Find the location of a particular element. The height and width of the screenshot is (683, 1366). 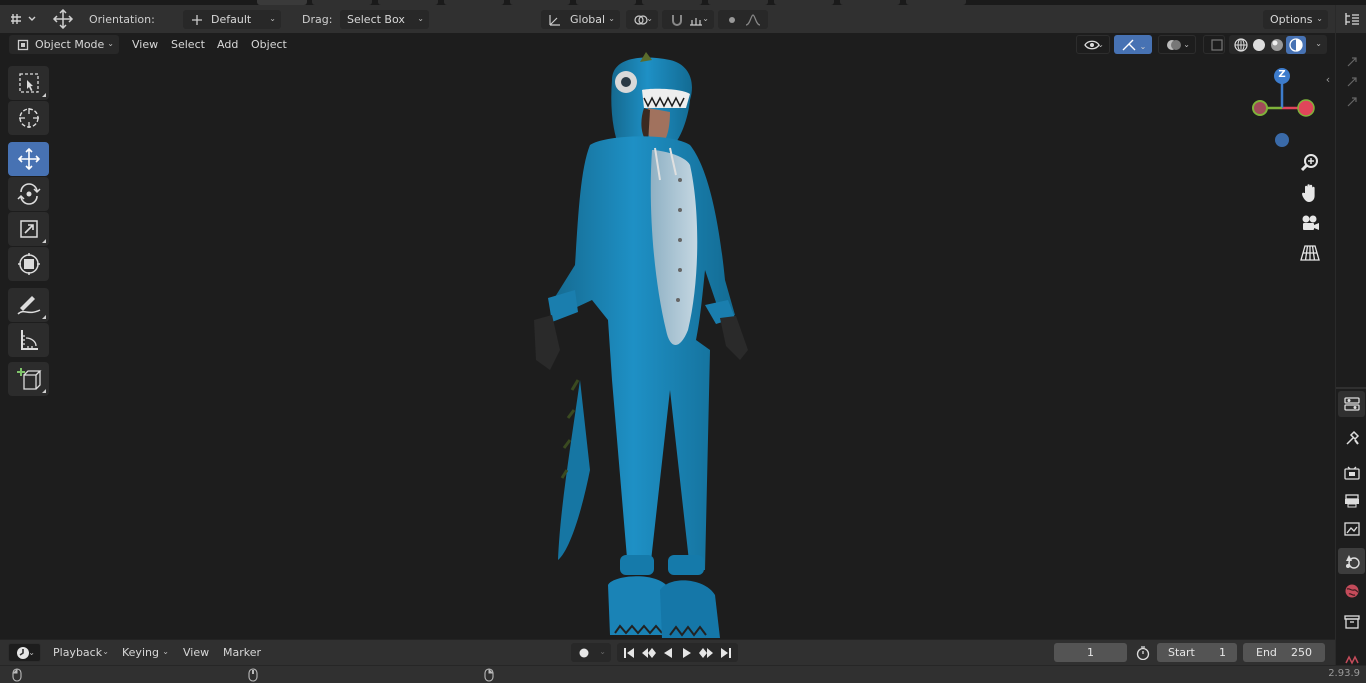

play-icon is located at coordinates (687, 653).